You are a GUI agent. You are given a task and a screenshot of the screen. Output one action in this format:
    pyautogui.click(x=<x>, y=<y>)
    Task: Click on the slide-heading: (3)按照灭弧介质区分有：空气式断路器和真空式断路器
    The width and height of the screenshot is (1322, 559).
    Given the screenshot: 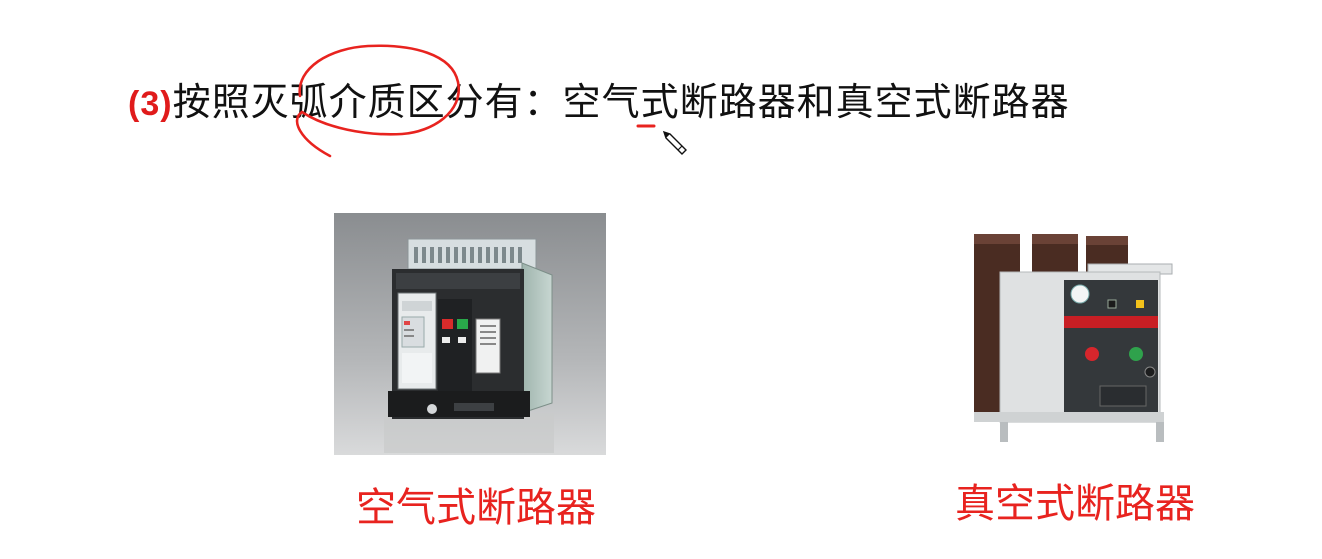 What is the action you would take?
    pyautogui.click(x=599, y=102)
    